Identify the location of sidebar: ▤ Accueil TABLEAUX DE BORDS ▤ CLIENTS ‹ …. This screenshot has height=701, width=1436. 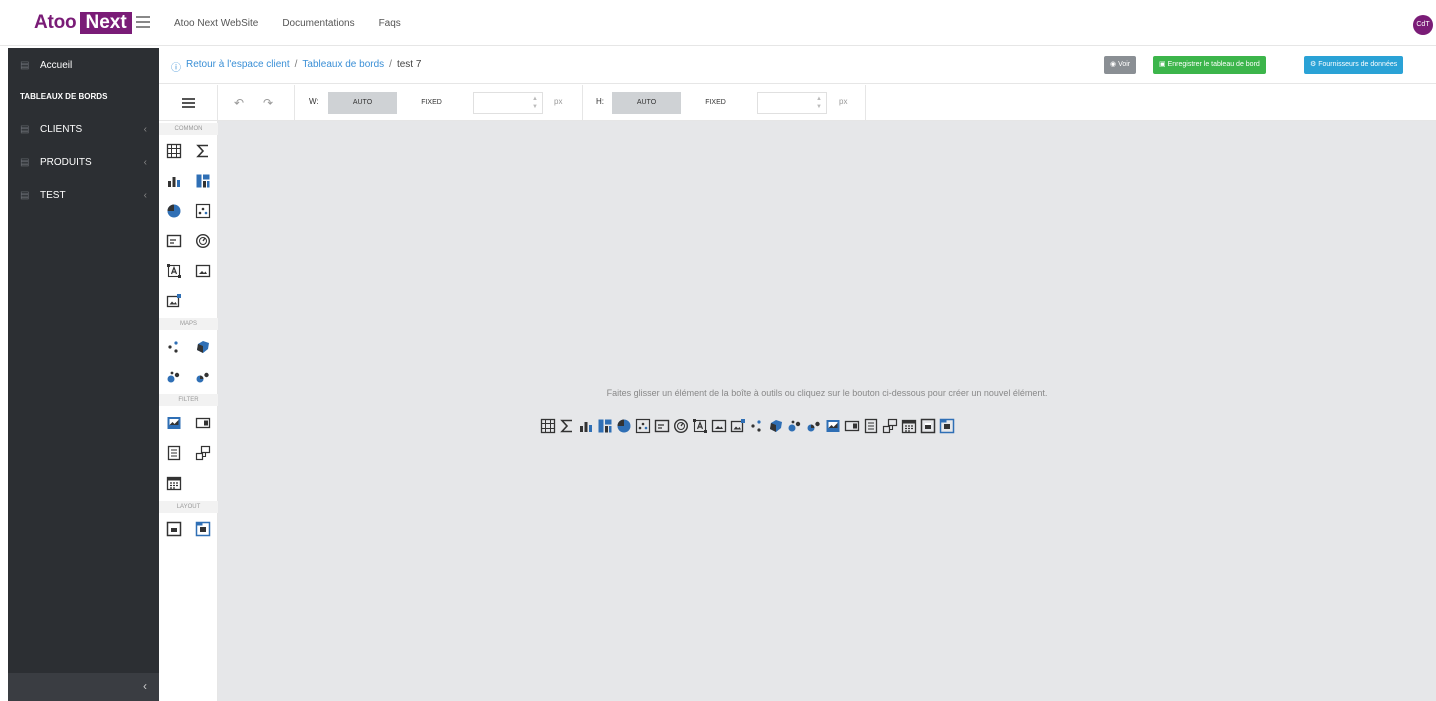
(83, 374).